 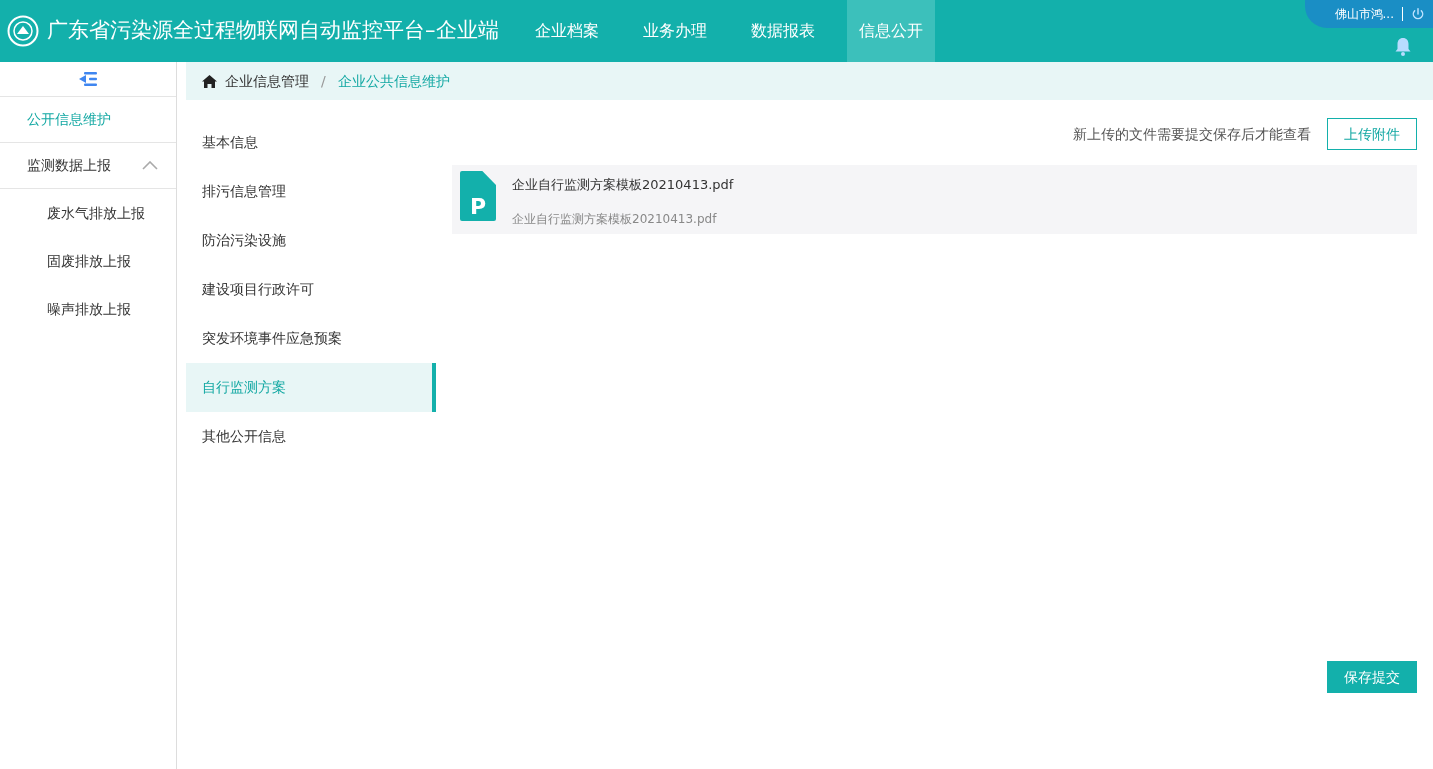 I want to click on bell-icon, so click(x=1403, y=46).